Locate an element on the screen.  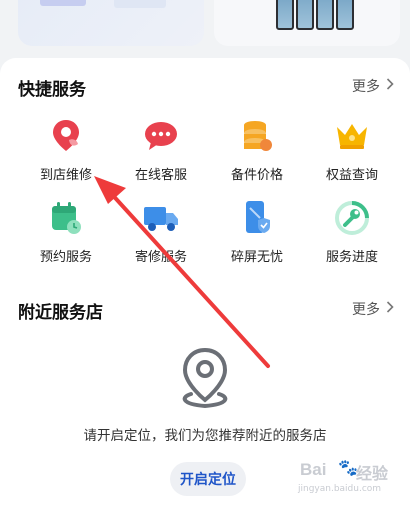
delivery-truck-icon is located at coordinates (161, 218).